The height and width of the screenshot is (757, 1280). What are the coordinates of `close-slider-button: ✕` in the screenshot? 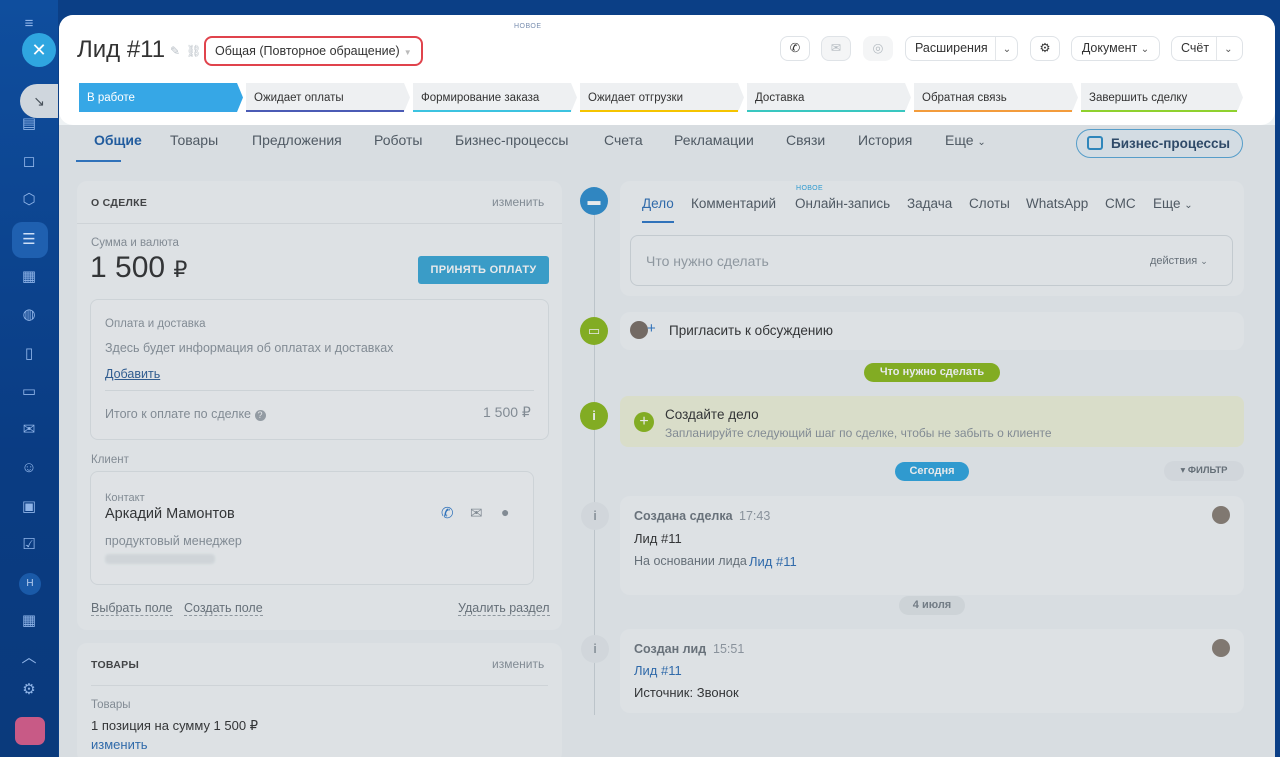 It's located at (39, 50).